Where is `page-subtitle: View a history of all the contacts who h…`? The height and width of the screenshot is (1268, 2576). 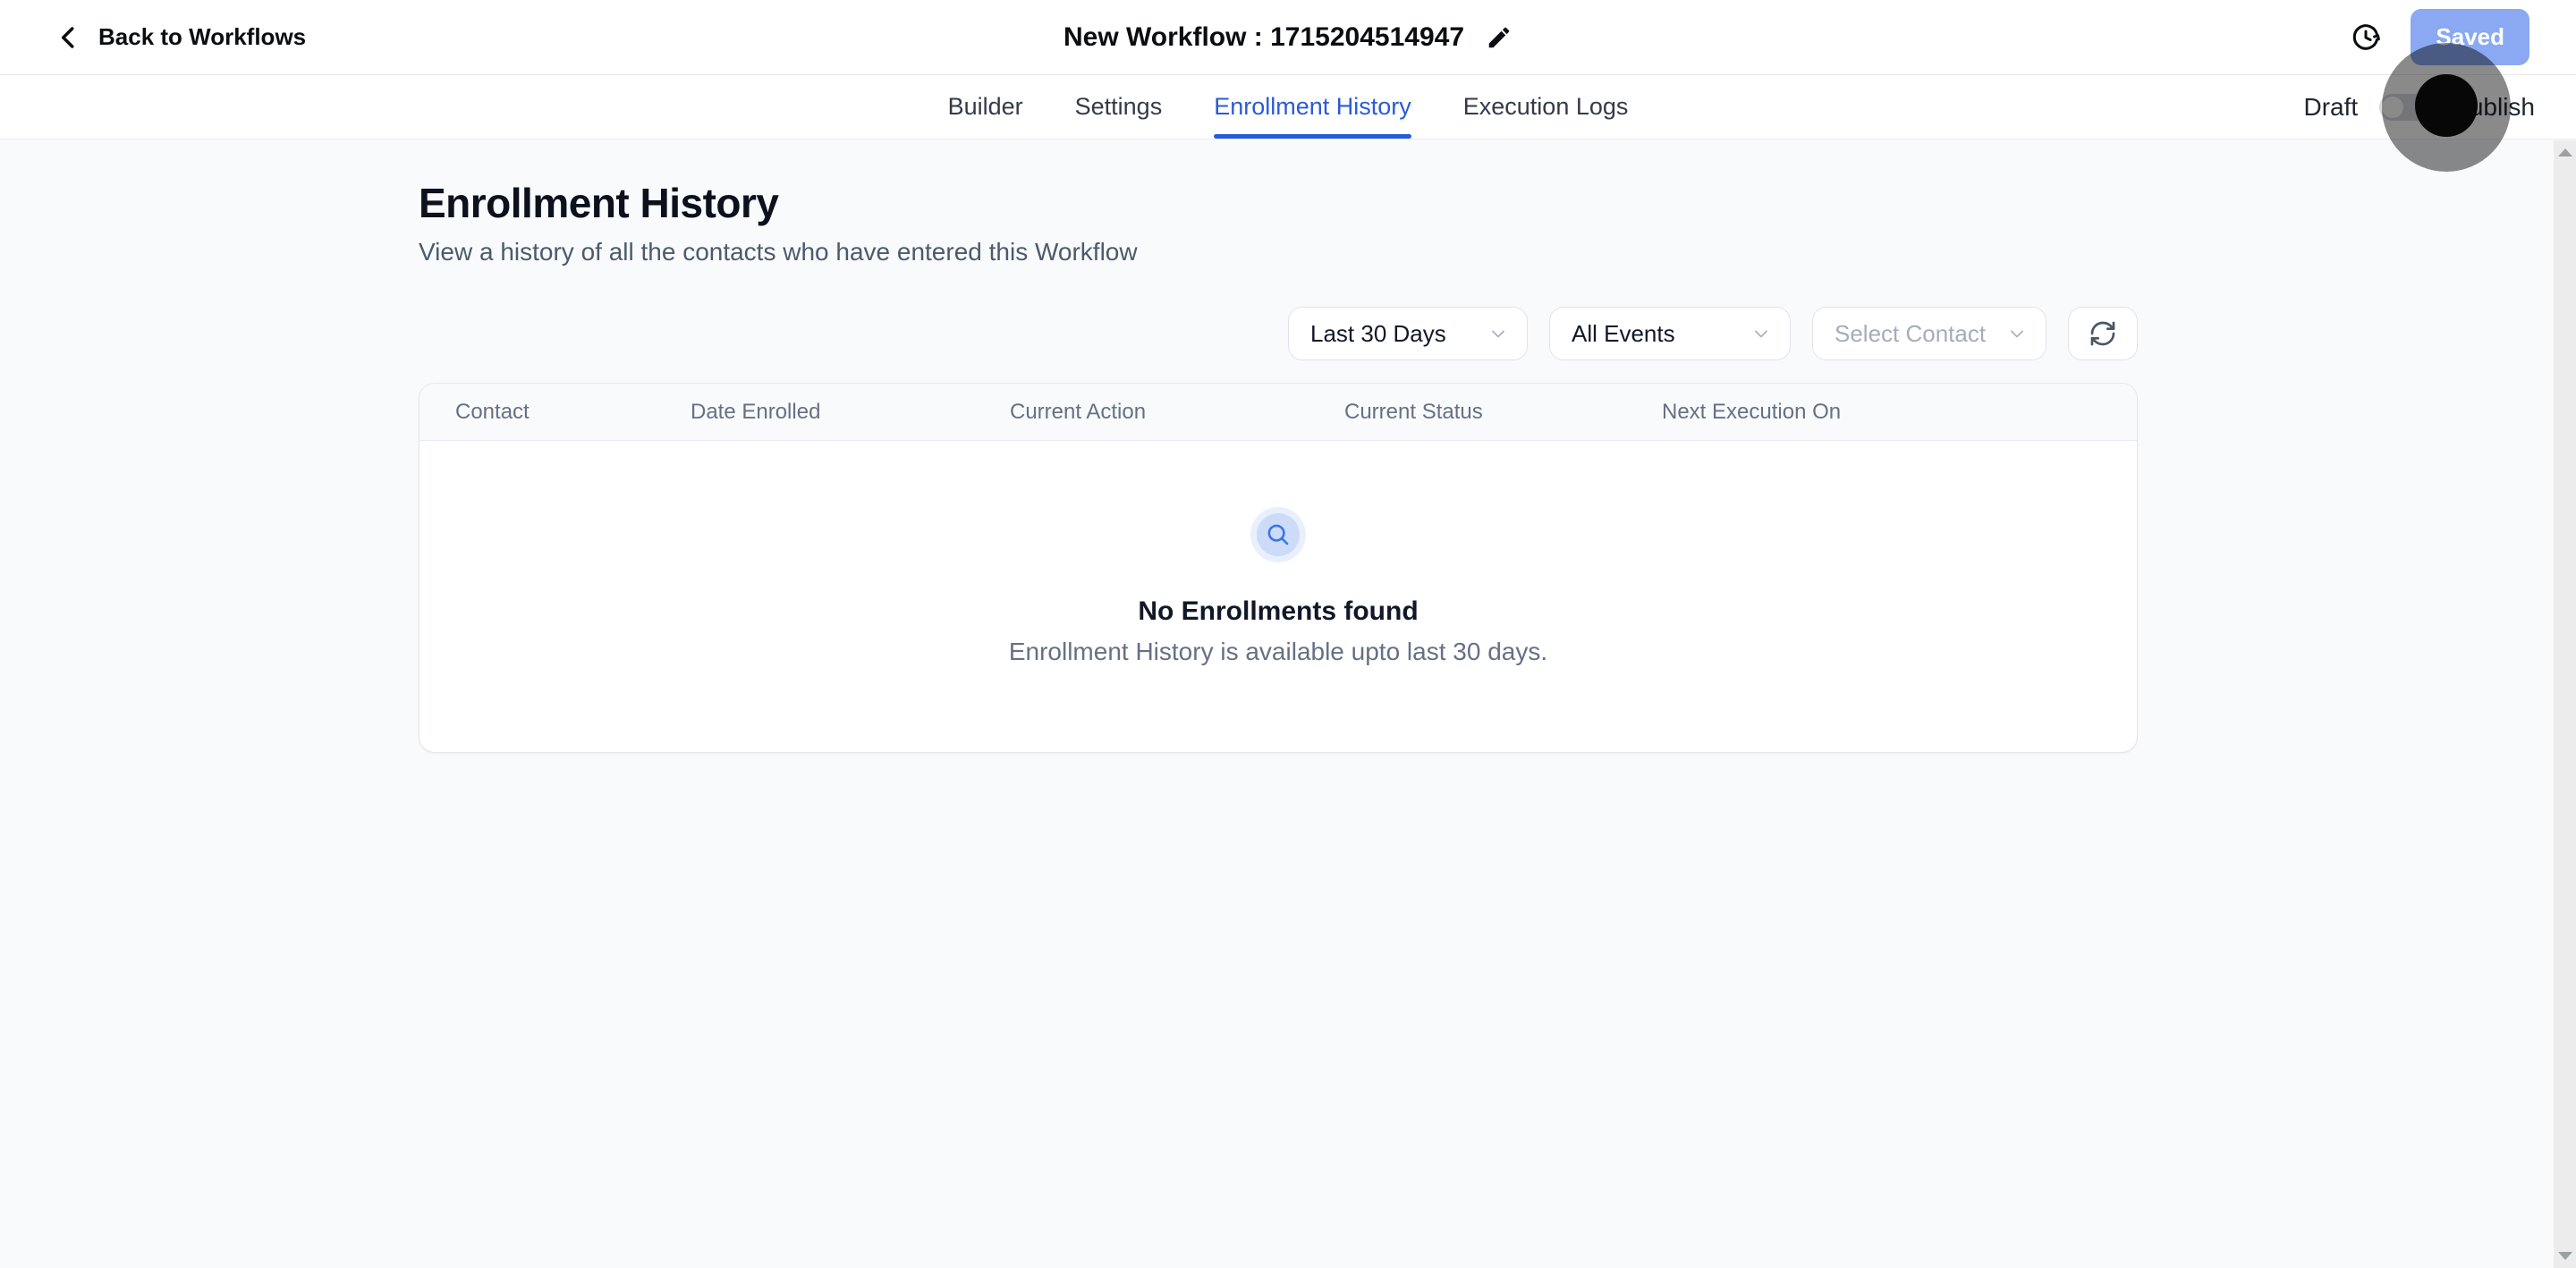 page-subtitle: View a history of all the contacts who h… is located at coordinates (778, 252).